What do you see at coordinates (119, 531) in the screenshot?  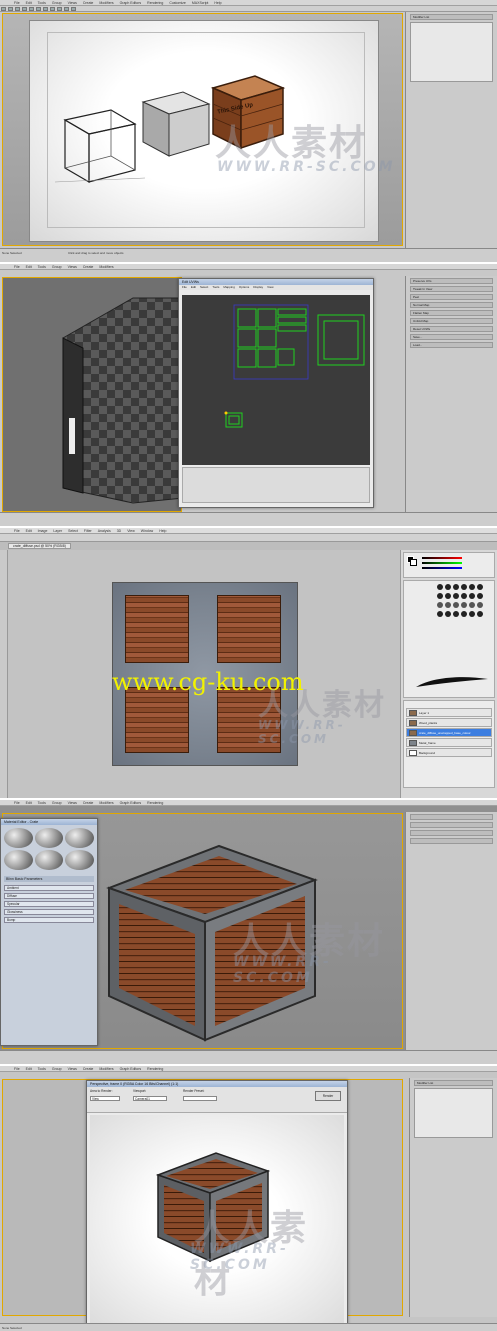 I see `ps-menu-3d: 3D` at bounding box center [119, 531].